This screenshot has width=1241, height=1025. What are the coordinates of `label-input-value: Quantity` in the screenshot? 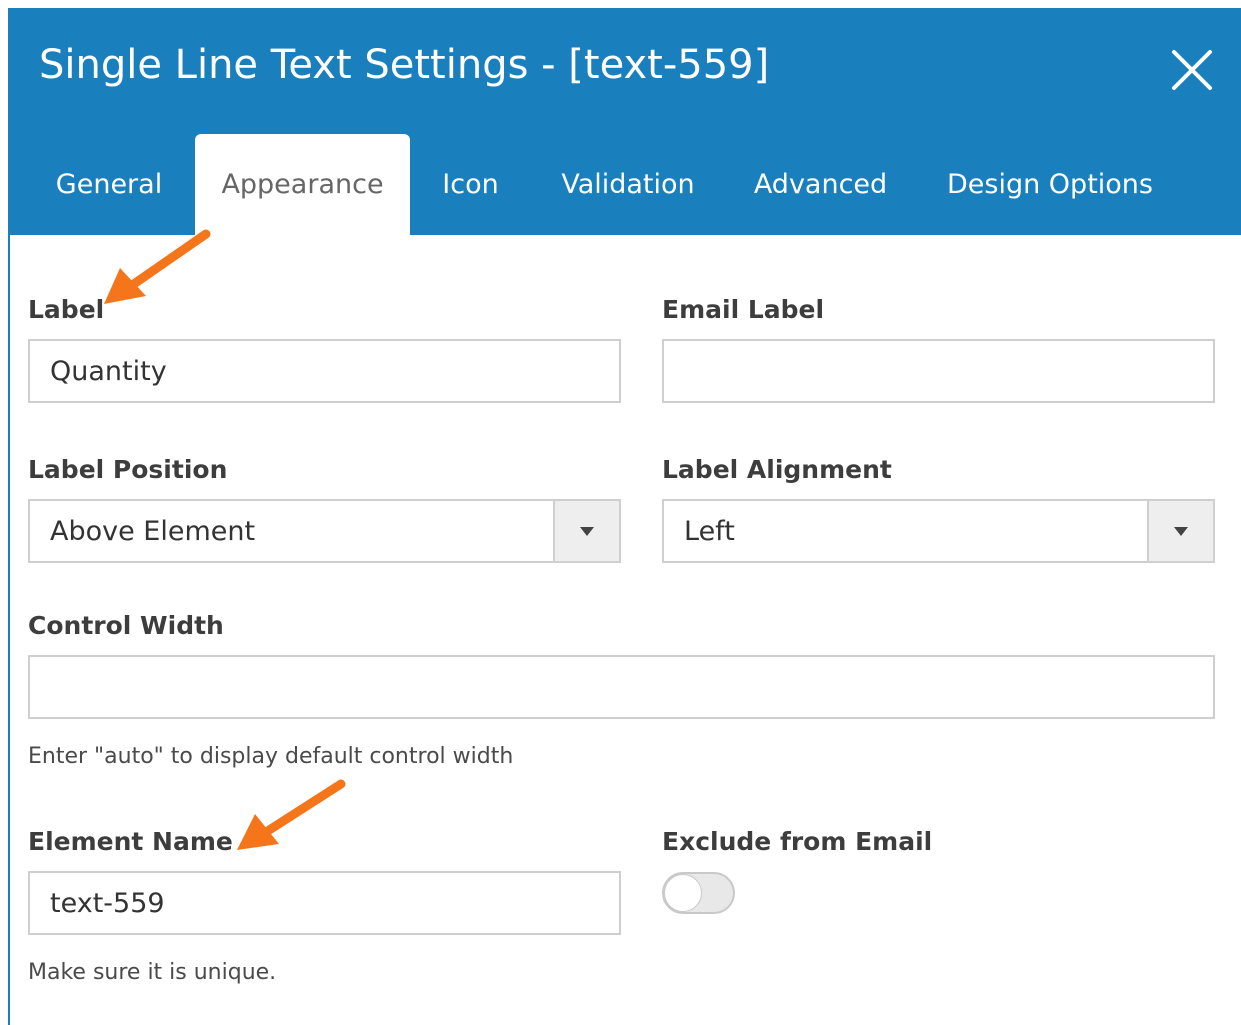 It's located at (108, 371).